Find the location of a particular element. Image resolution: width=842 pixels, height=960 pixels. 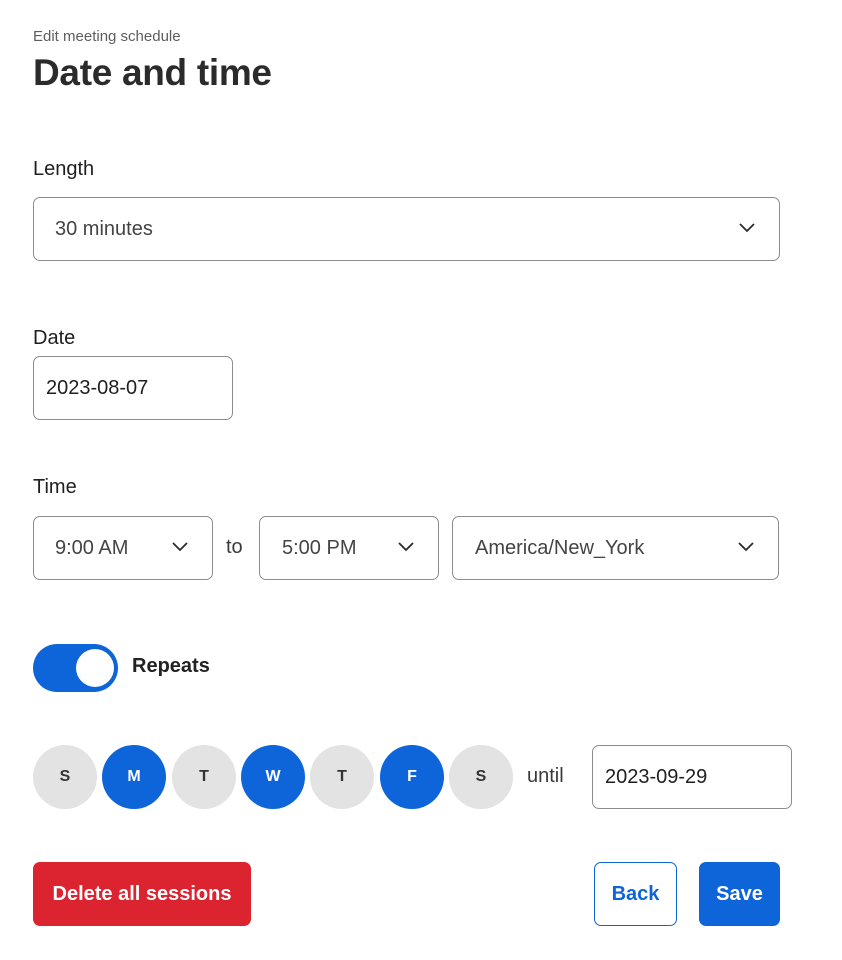

start-time-value: 9:00 AM is located at coordinates (92, 547).